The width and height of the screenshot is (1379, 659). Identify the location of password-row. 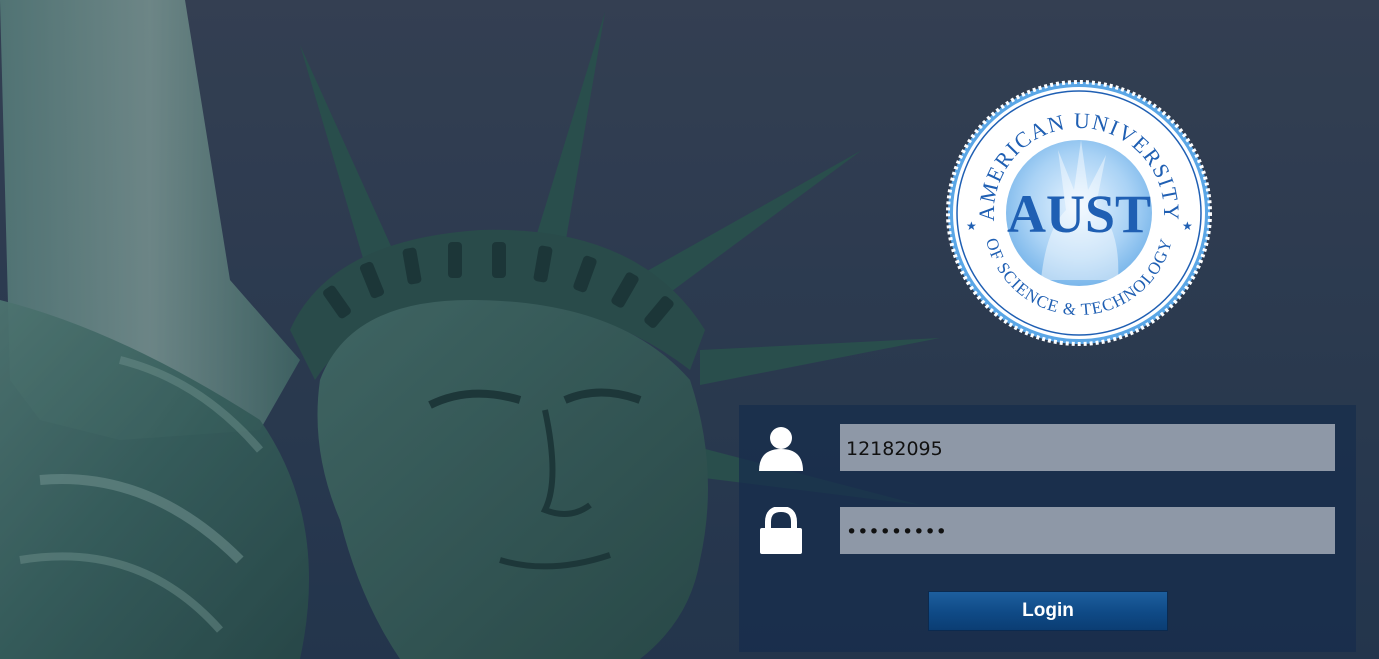
(1047, 529).